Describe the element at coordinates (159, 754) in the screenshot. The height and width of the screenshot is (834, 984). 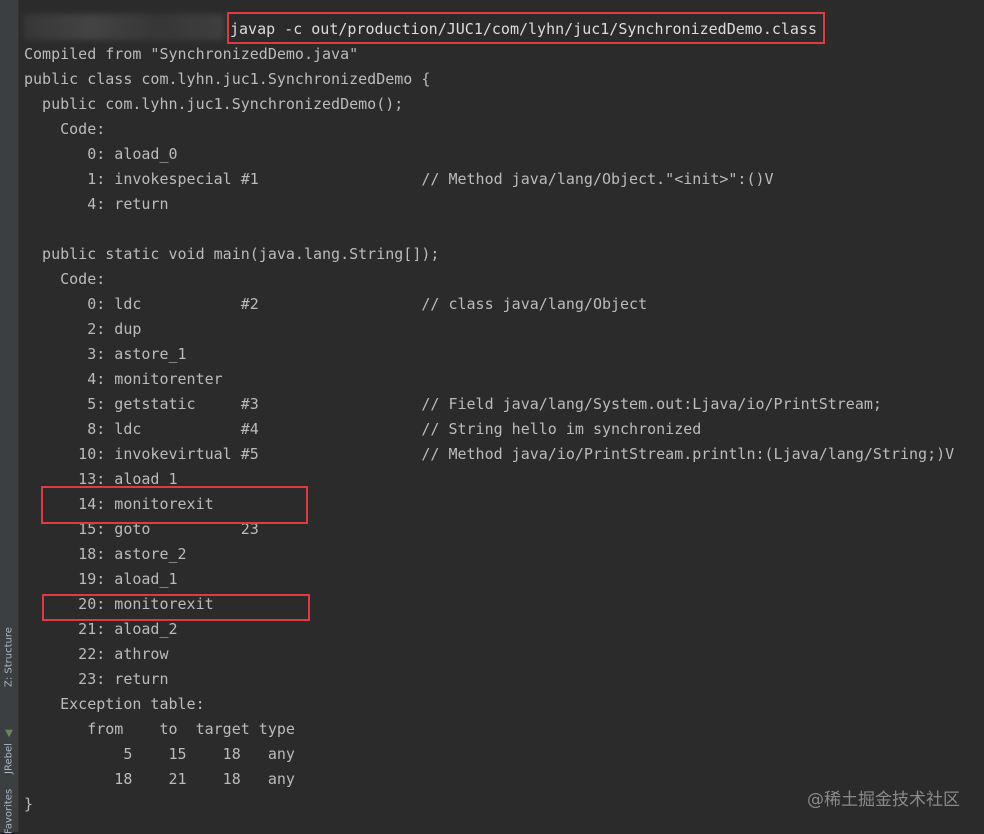
I see `code-line: 5 15 18 any` at that location.